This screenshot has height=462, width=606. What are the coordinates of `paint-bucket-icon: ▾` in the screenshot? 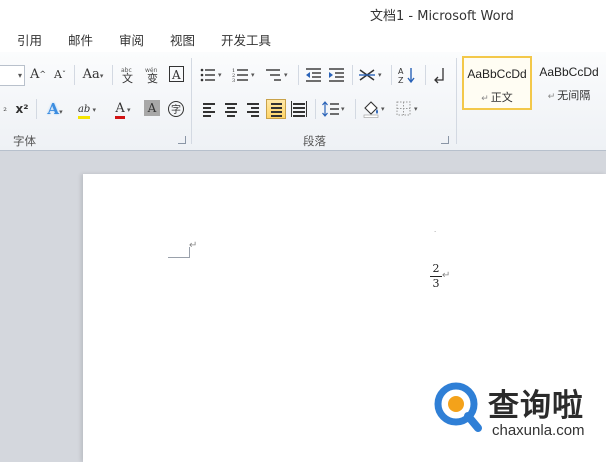 It's located at (374, 109).